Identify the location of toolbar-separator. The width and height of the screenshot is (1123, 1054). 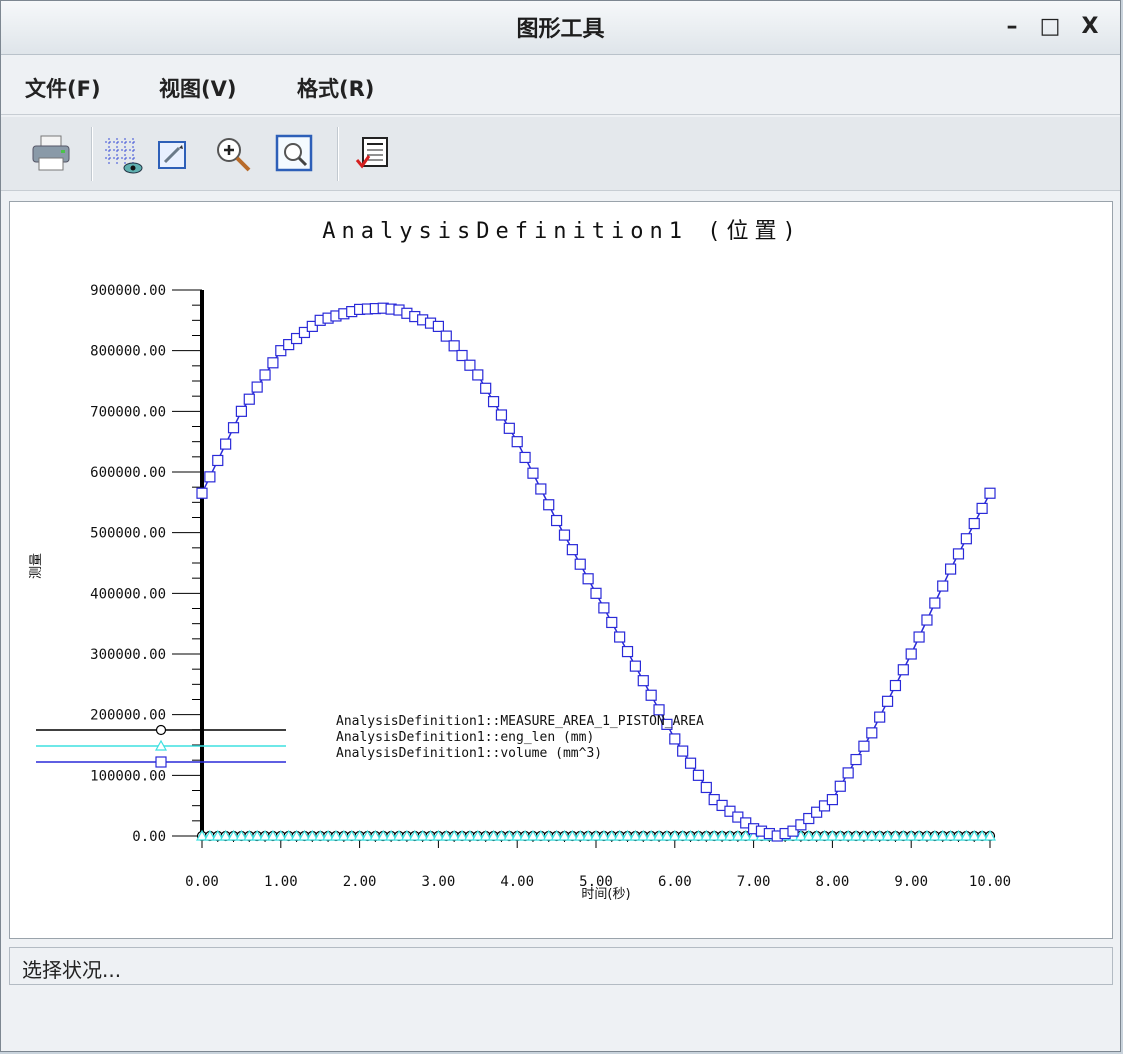
(92, 154).